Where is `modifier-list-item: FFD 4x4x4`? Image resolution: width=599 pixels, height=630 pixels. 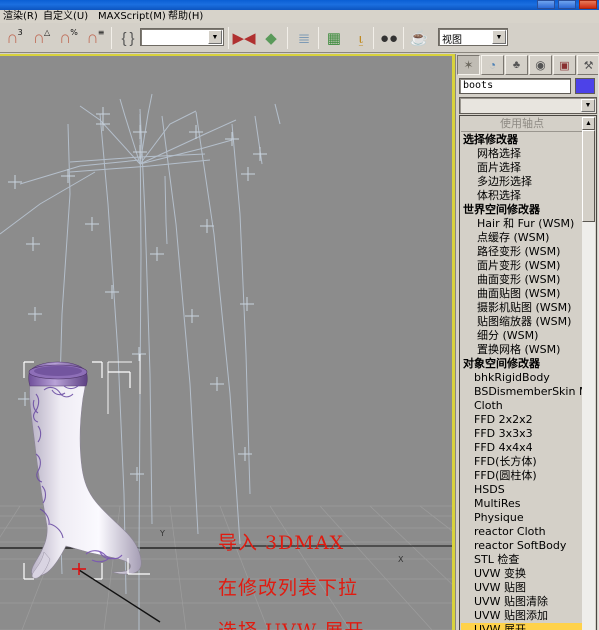
modifier-list-item: FFD 4x4x4 is located at coordinates (522, 448).